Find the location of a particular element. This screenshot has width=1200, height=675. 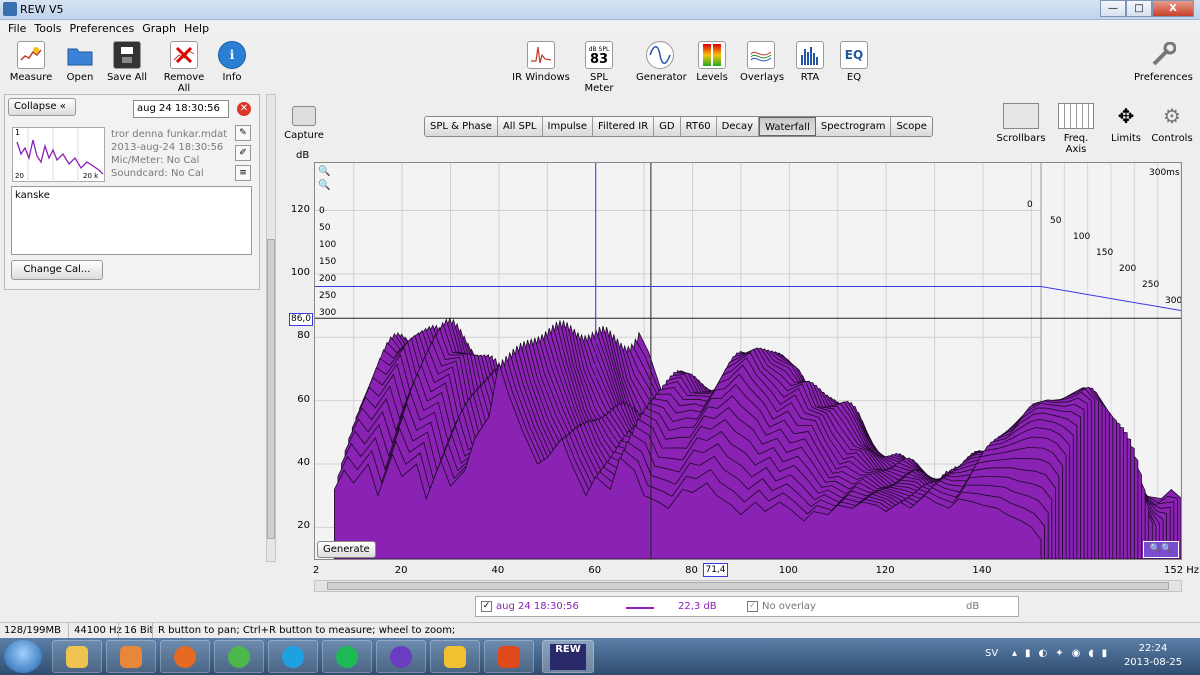

thumb-right-label: 20 k is located at coordinates (91, 176).